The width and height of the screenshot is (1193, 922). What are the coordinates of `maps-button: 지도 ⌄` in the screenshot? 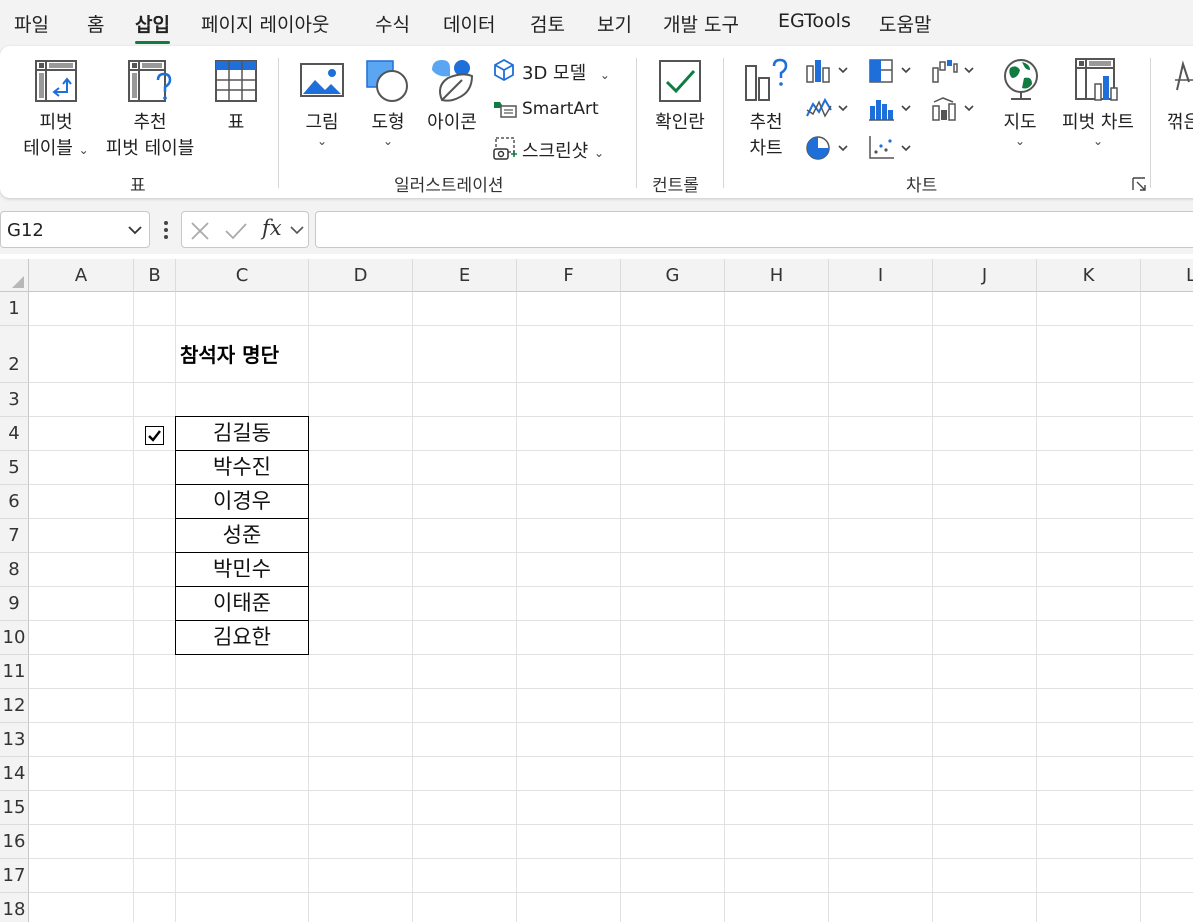 It's located at (1020, 128).